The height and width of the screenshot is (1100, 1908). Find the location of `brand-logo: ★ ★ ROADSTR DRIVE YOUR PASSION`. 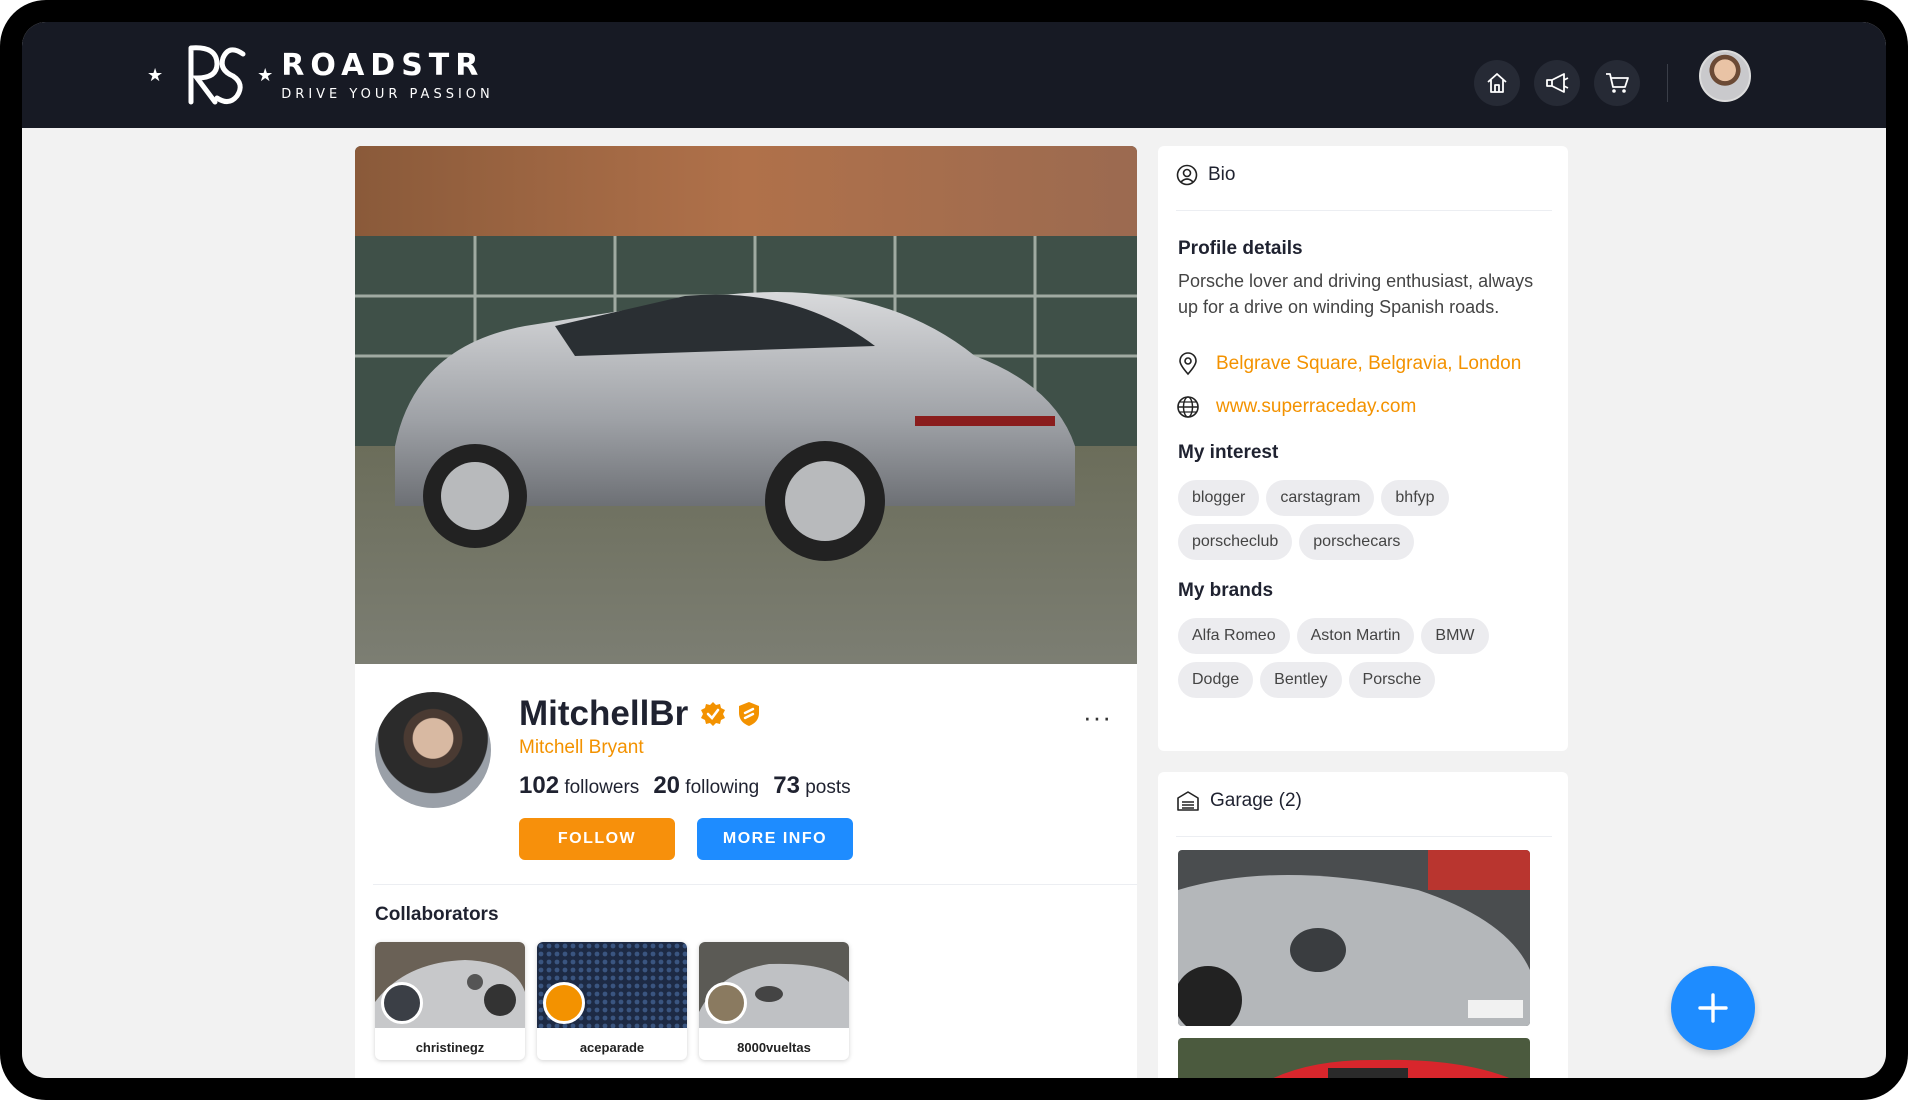

brand-logo: ★ ★ ROADSTR DRIVE YOUR PASSION is located at coordinates (320, 75).